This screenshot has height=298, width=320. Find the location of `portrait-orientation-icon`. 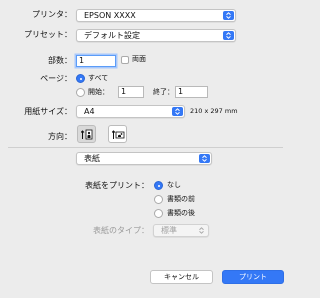

portrait-orientation-icon is located at coordinates (86, 135).